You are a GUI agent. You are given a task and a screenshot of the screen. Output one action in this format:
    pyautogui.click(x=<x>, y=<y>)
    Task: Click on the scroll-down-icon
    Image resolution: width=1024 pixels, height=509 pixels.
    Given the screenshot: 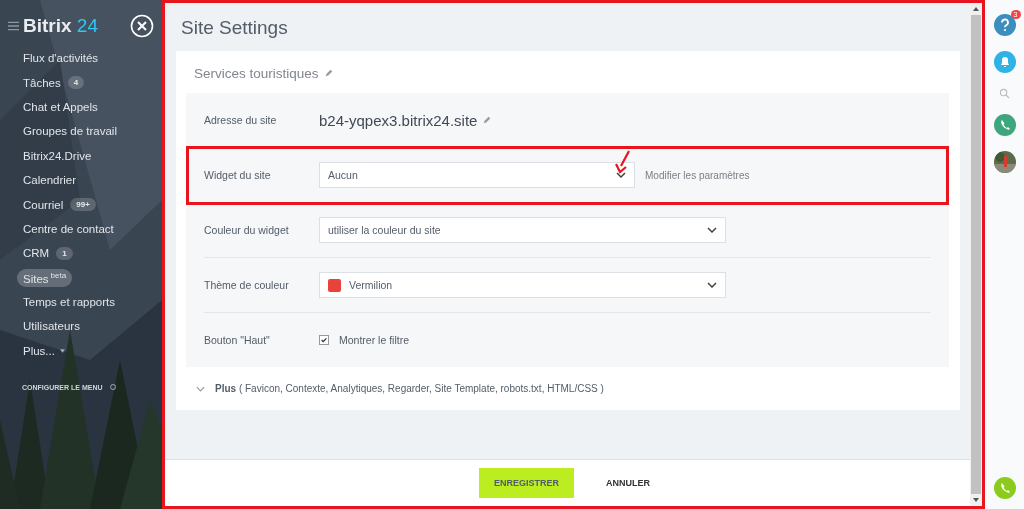 What is the action you would take?
    pyautogui.click(x=976, y=500)
    